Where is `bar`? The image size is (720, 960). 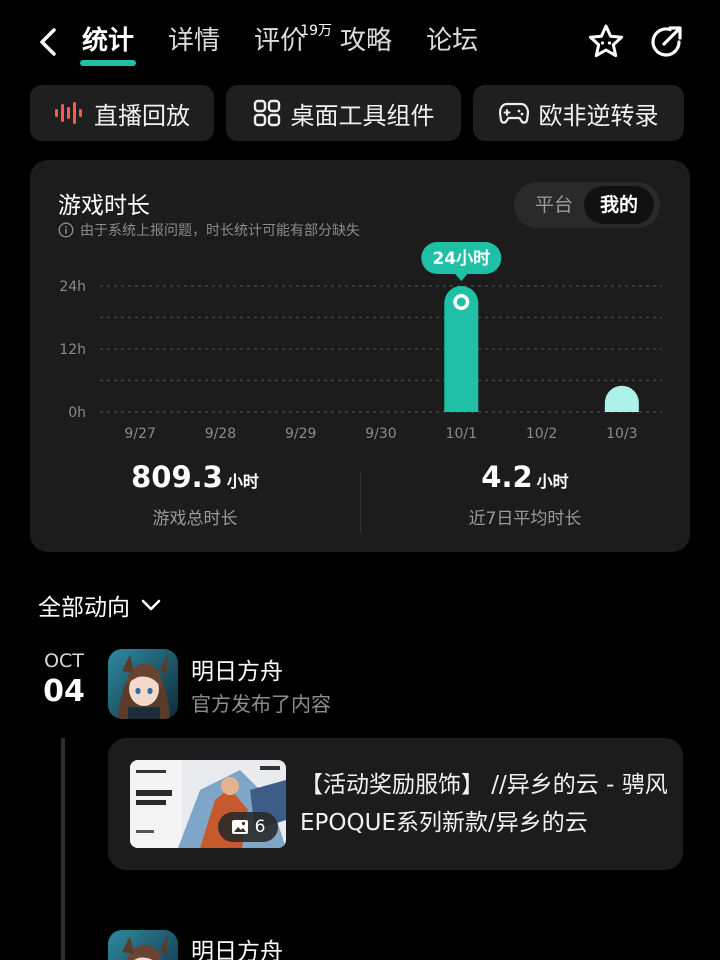
bar is located at coordinates (621, 398).